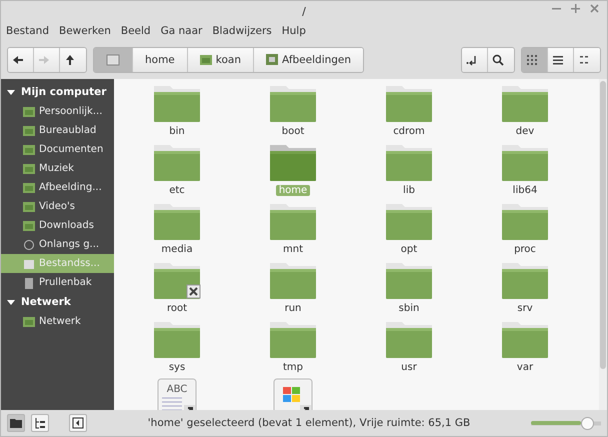 Image resolution: width=608 pixels, height=437 pixels. What do you see at coordinates (177, 131) in the screenshot?
I see `file-name: bin` at bounding box center [177, 131].